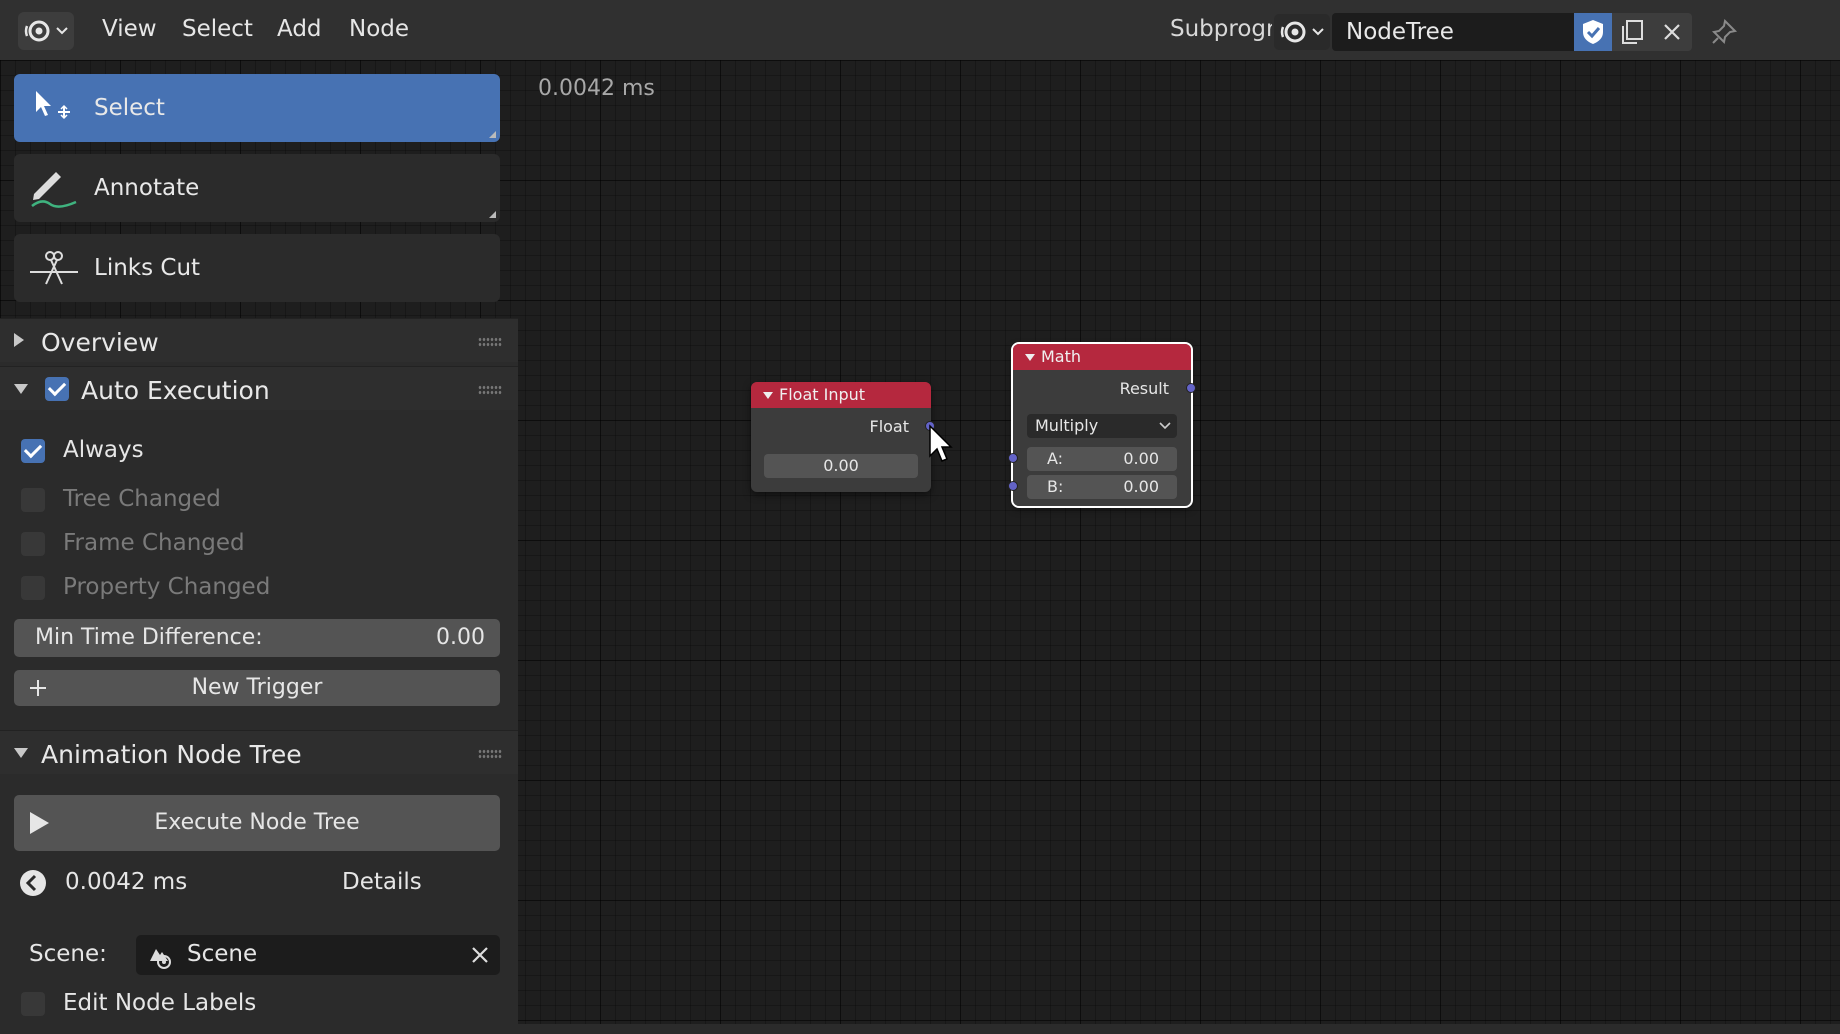 The height and width of the screenshot is (1034, 1840). I want to click on float-input-node: Float Input Float 0.00, so click(841, 437).